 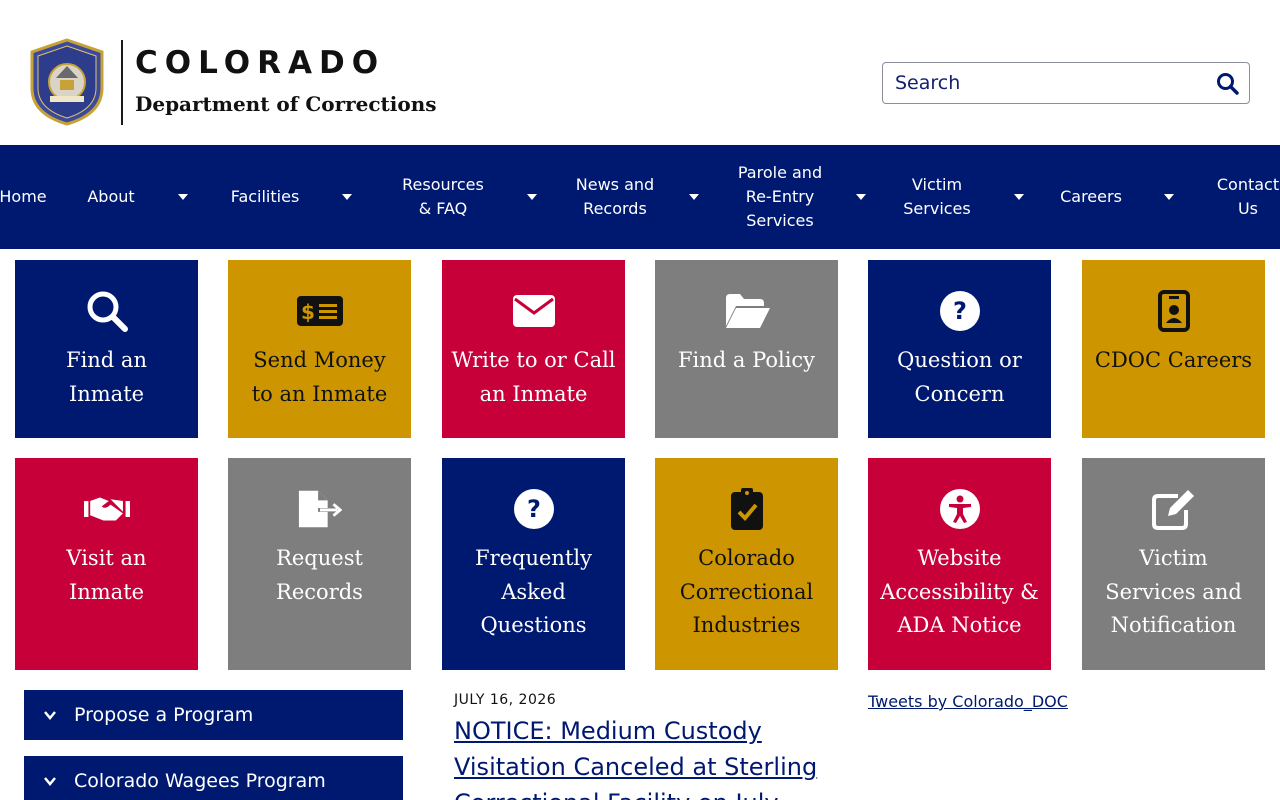 What do you see at coordinates (937, 197) in the screenshot?
I see `nav-item-victim-services: Victim Services` at bounding box center [937, 197].